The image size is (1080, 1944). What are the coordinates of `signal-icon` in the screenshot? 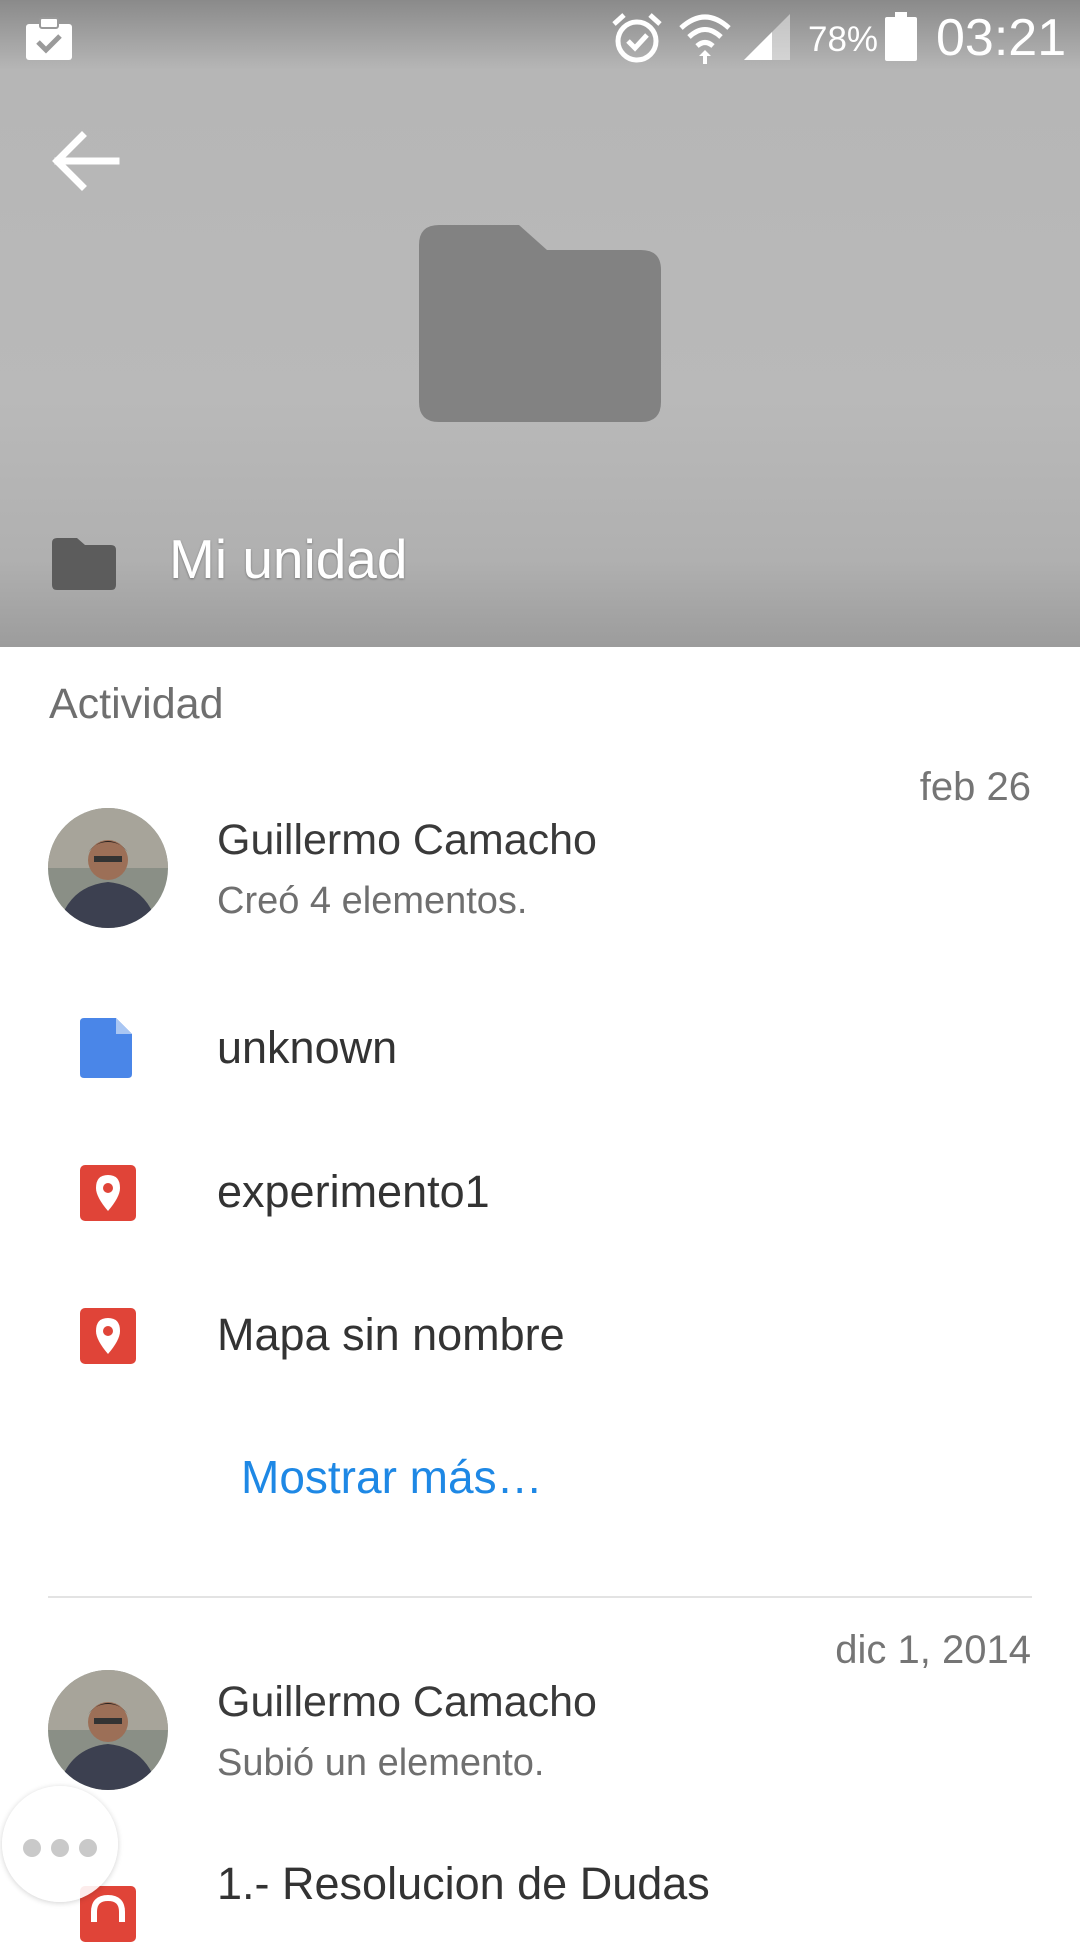 It's located at (767, 37).